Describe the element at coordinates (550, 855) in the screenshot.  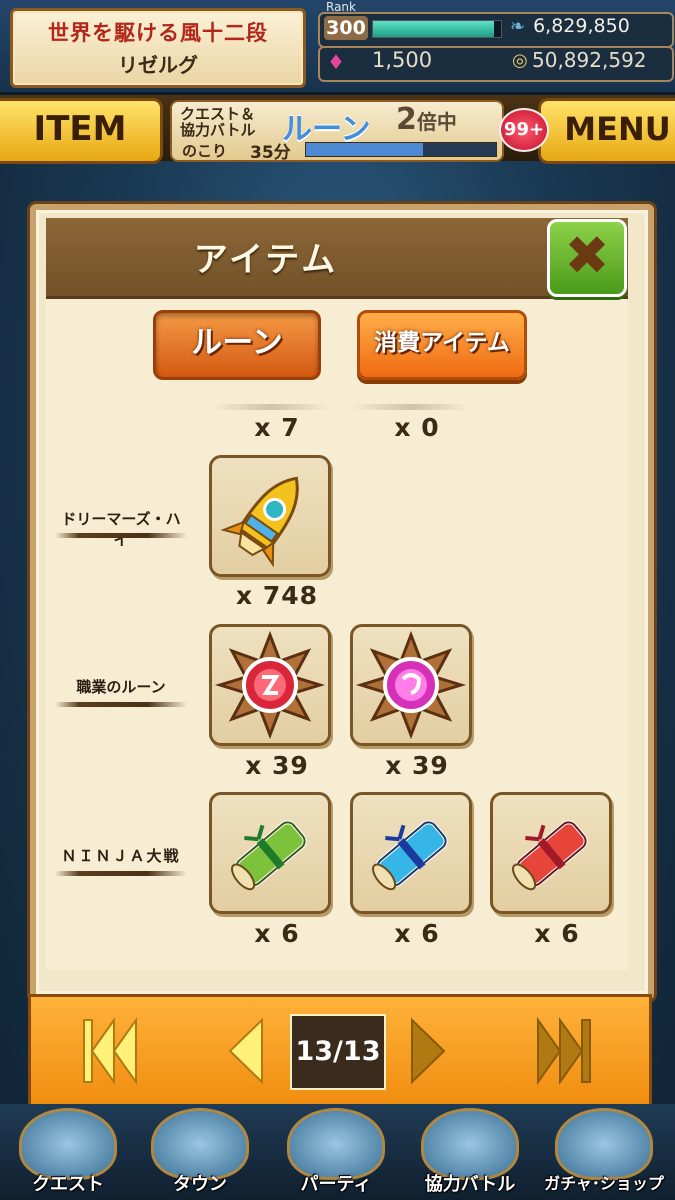
I see `red-scroll-icon` at that location.